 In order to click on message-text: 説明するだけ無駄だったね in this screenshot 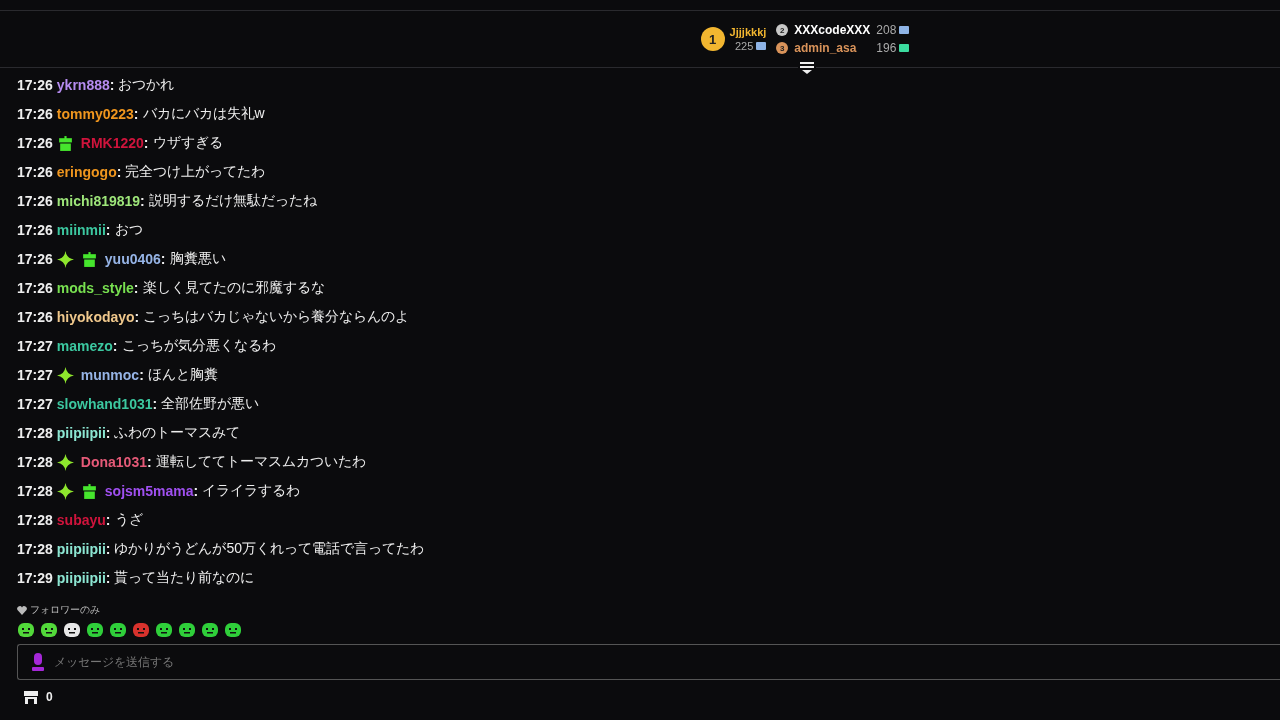, I will do `click(232, 201)`.